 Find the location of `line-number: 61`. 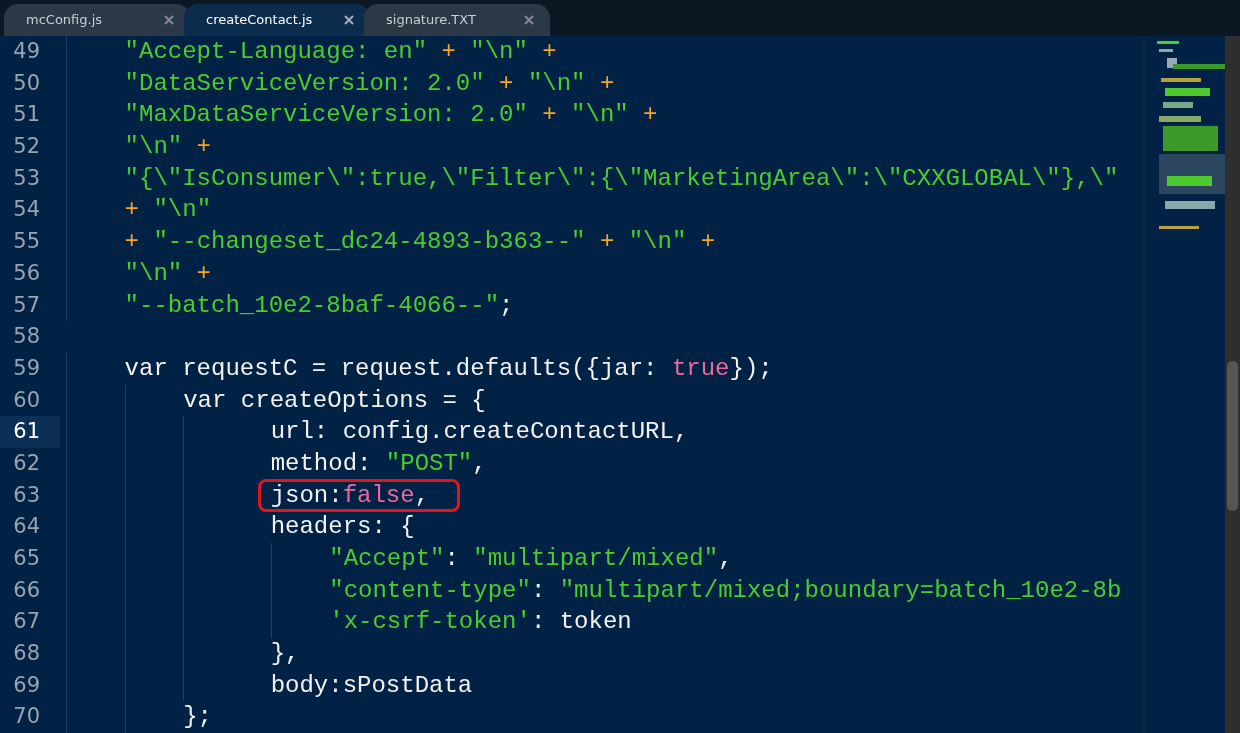

line-number: 61 is located at coordinates (30, 432).